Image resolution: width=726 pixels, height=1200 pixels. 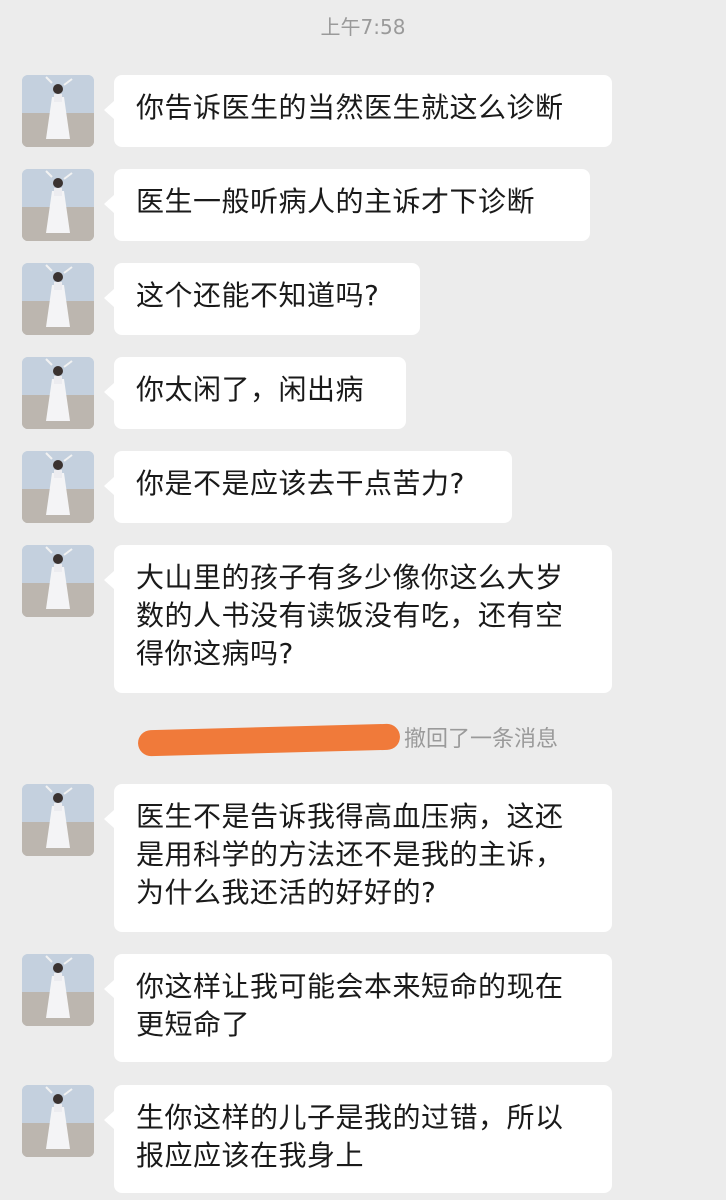 I want to click on message-bubble: 你告诉医生的当然医生就这么诊断, so click(x=358, y=111).